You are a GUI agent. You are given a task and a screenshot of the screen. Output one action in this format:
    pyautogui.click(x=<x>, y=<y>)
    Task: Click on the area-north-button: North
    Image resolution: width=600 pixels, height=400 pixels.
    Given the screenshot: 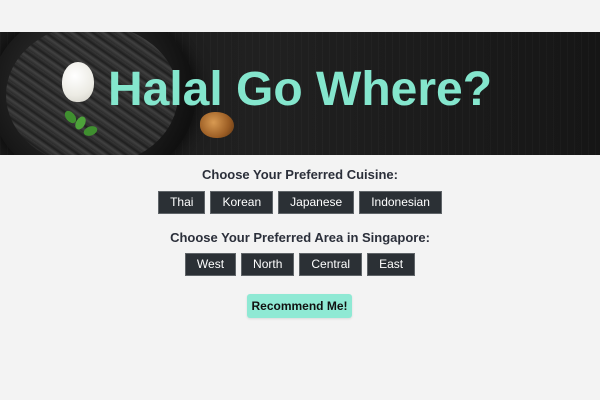 What is the action you would take?
    pyautogui.click(x=268, y=264)
    